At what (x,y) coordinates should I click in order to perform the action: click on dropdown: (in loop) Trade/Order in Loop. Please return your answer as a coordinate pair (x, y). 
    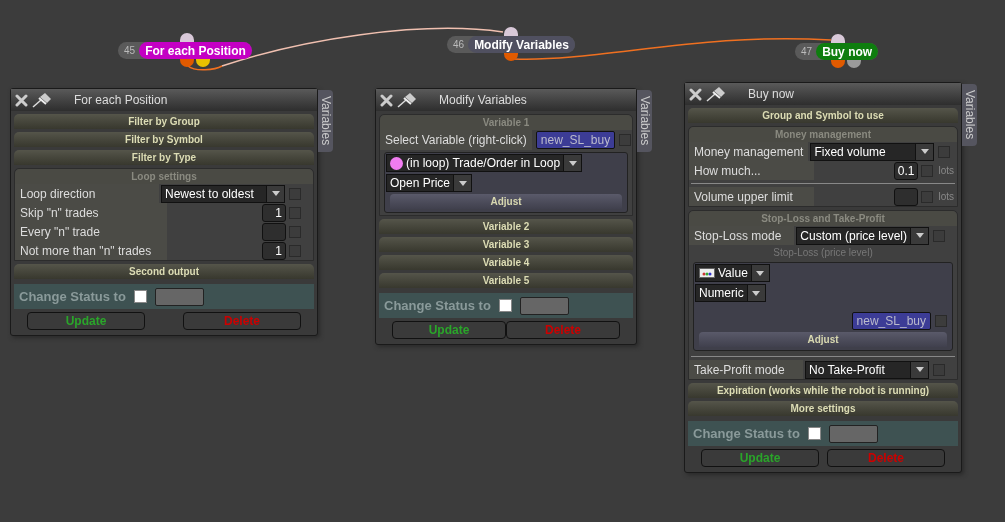
    Looking at the image, I should click on (484, 163).